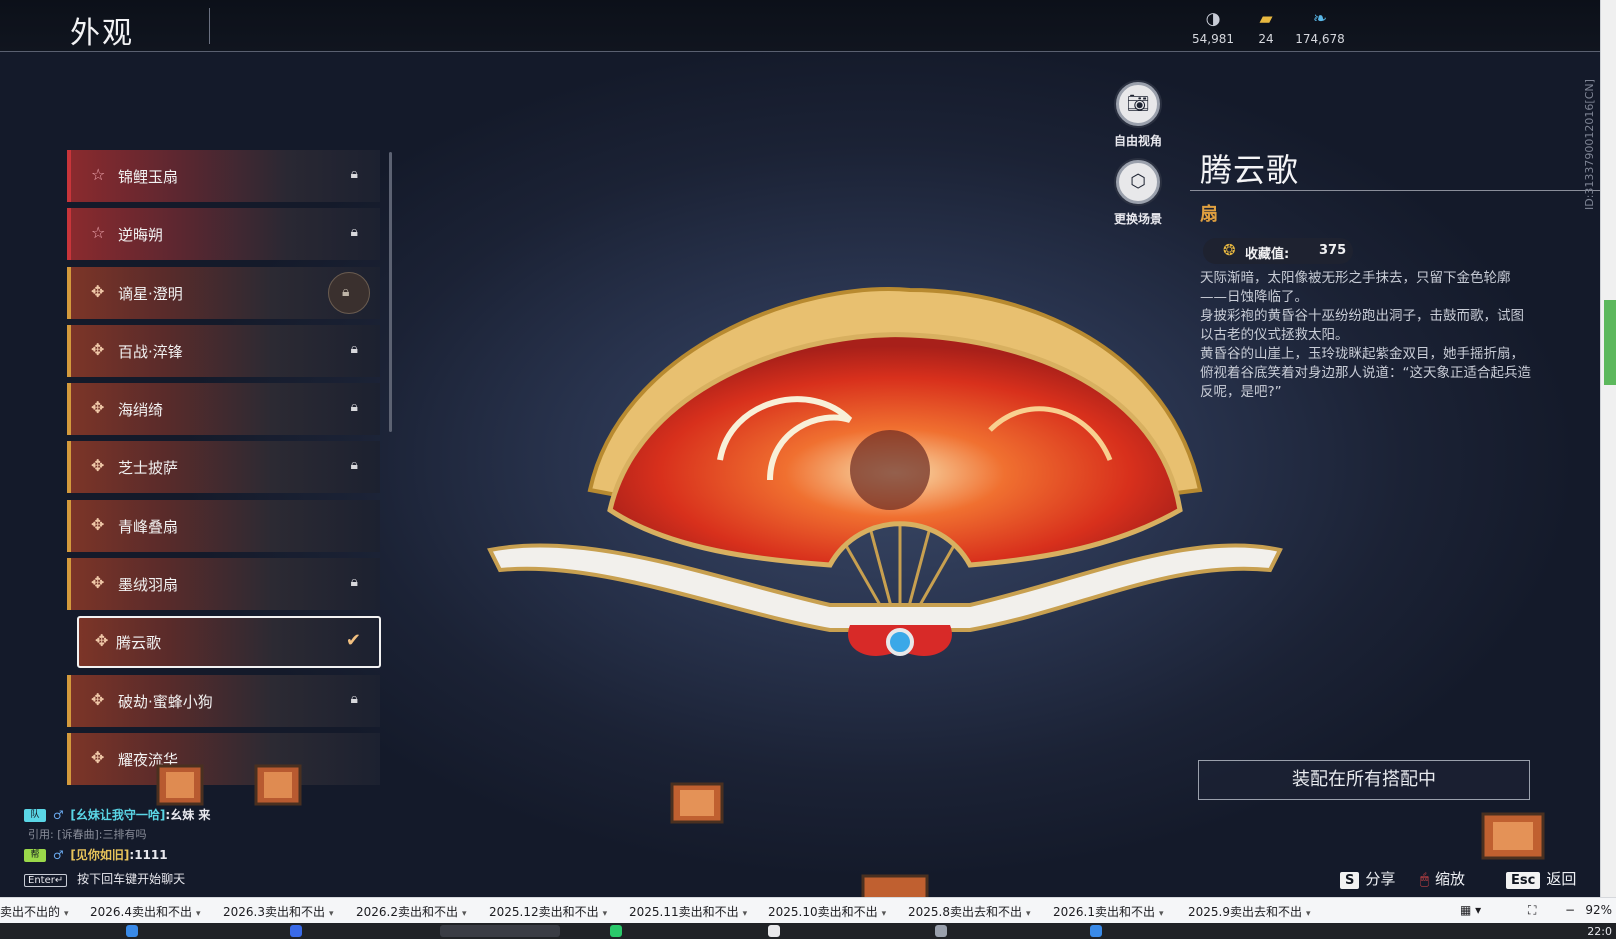 The height and width of the screenshot is (939, 1616). Describe the element at coordinates (1395, 190) in the screenshot. I see `name-underline` at that location.